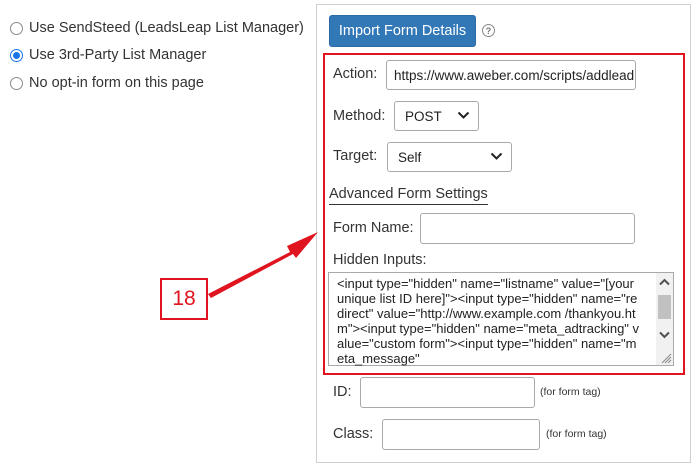  What do you see at coordinates (184, 299) in the screenshot?
I see `step-number-badge: 18` at bounding box center [184, 299].